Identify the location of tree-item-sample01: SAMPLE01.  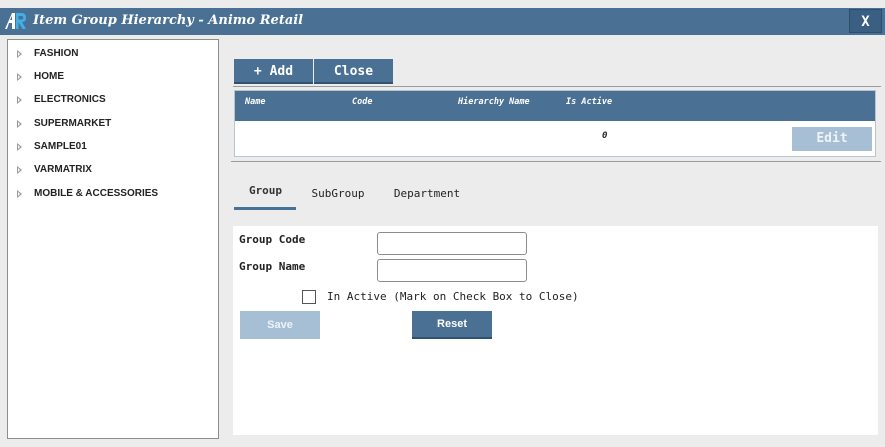
(110, 148).